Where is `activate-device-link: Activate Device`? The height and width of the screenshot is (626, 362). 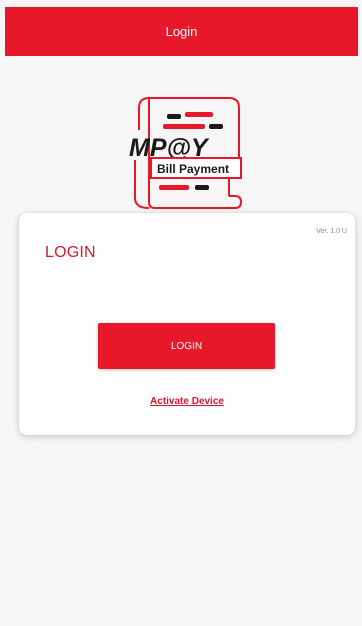
activate-device-link: Activate Device is located at coordinates (187, 401).